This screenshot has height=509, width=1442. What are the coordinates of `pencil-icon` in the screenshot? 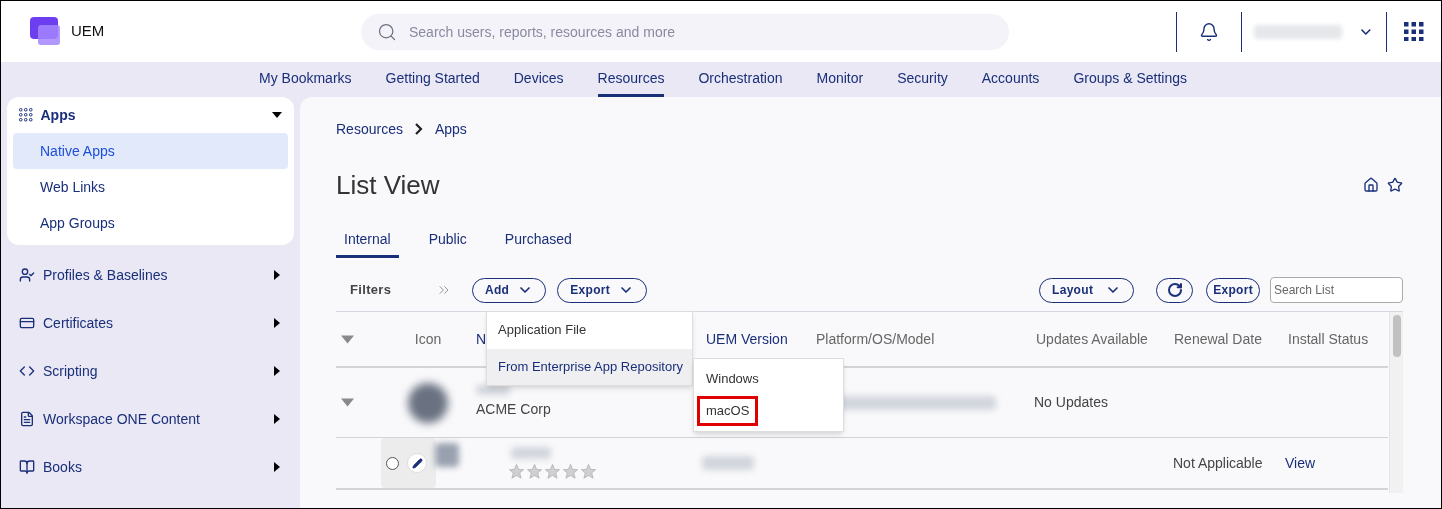 It's located at (417, 463).